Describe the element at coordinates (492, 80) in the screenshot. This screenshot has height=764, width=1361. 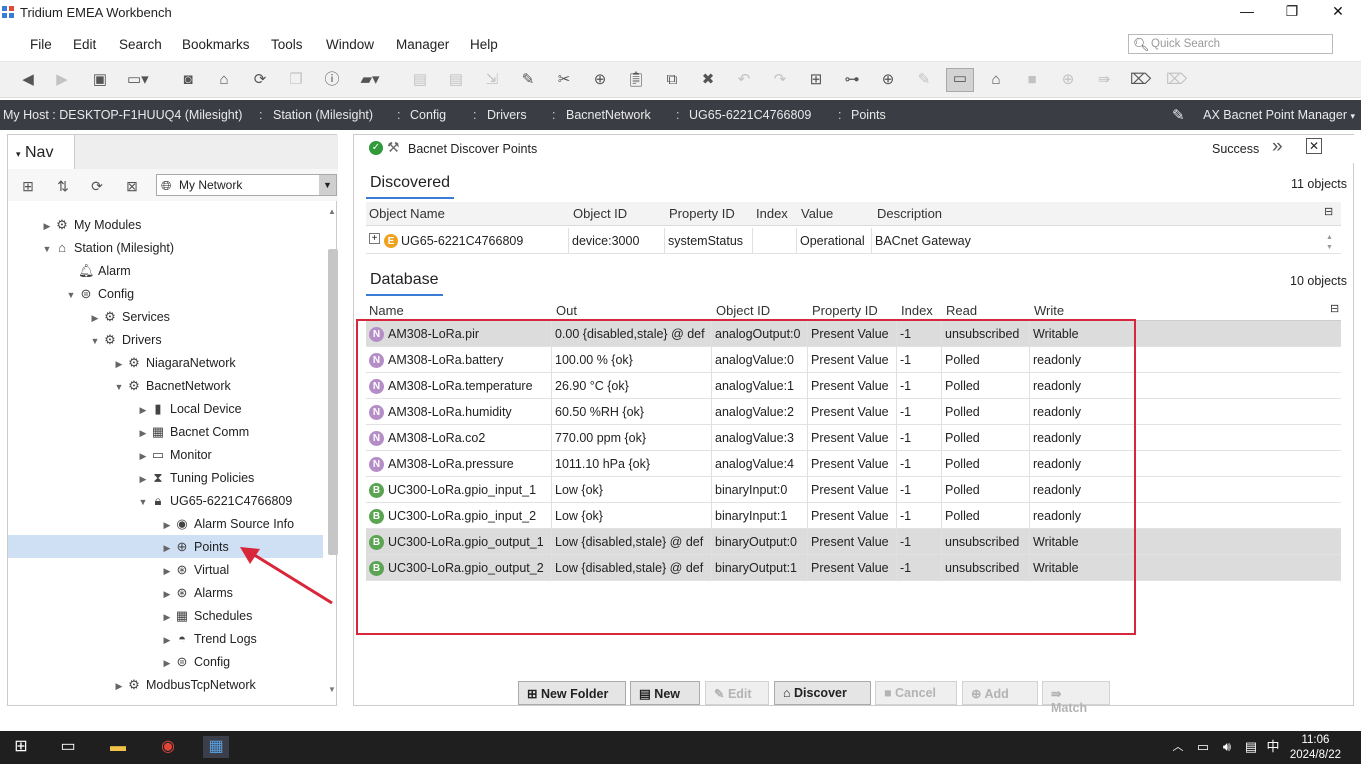
I see `export-icon: ⇲` at that location.